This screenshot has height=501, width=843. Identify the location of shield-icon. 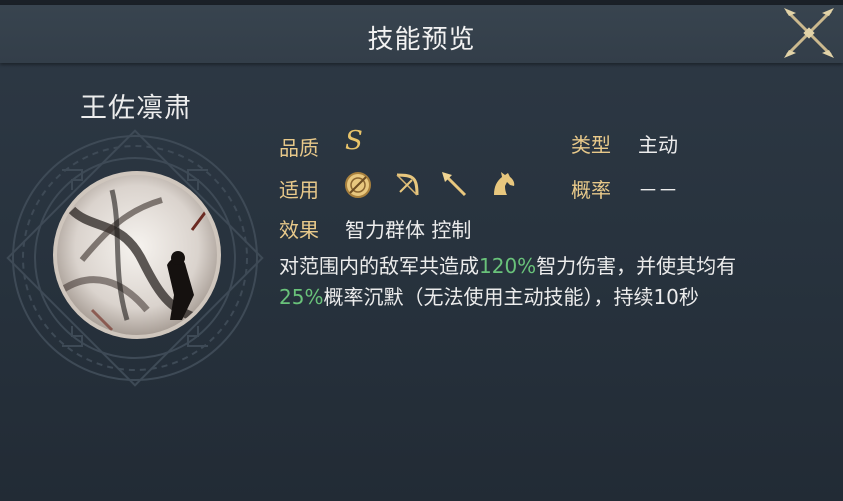
(358, 185).